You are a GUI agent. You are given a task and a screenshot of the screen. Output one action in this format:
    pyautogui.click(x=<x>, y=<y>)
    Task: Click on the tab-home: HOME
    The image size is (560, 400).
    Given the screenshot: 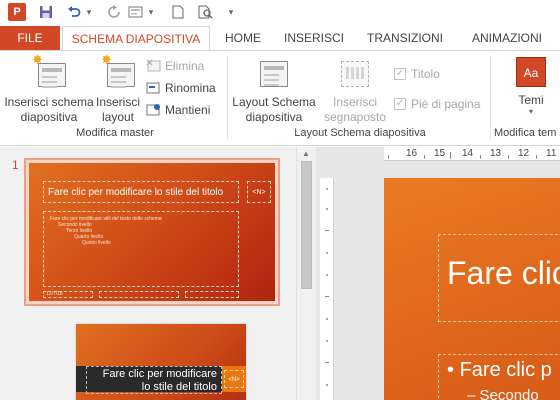 What is the action you would take?
    pyautogui.click(x=243, y=38)
    